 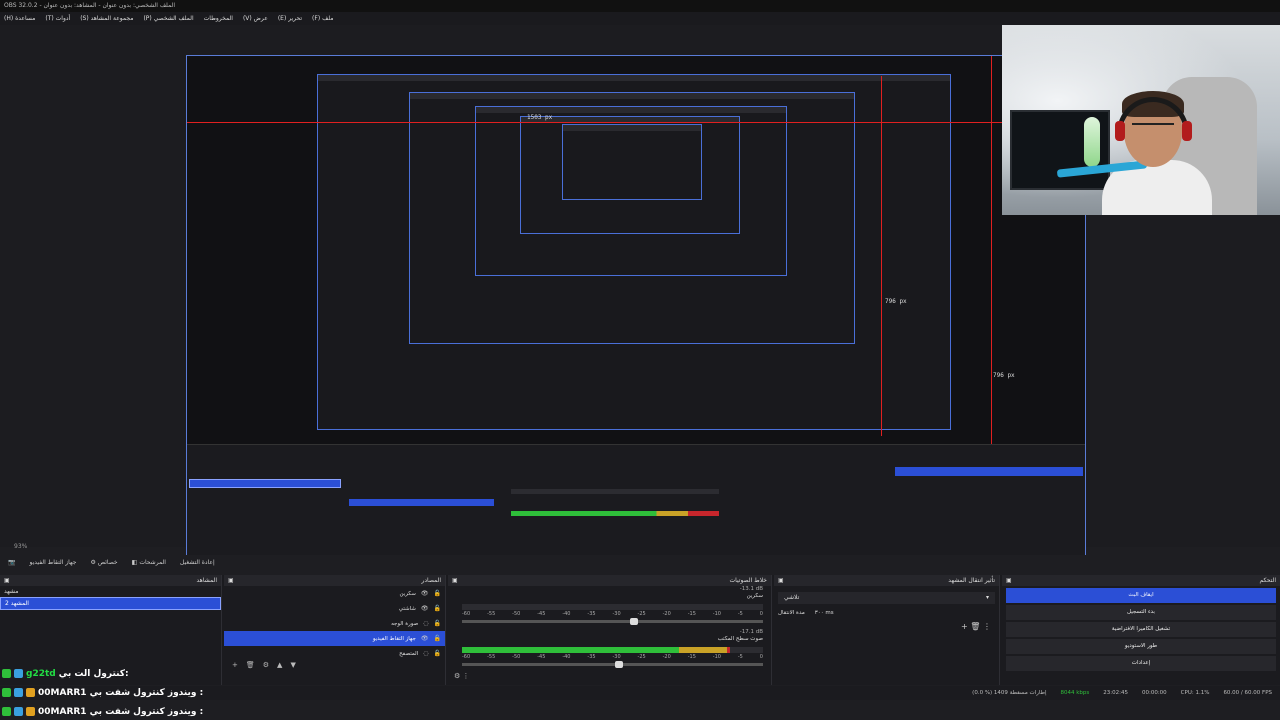 What do you see at coordinates (886, 626) in the screenshot?
I see `transition-add-icon: + 🗑 ⋮` at bounding box center [886, 626].